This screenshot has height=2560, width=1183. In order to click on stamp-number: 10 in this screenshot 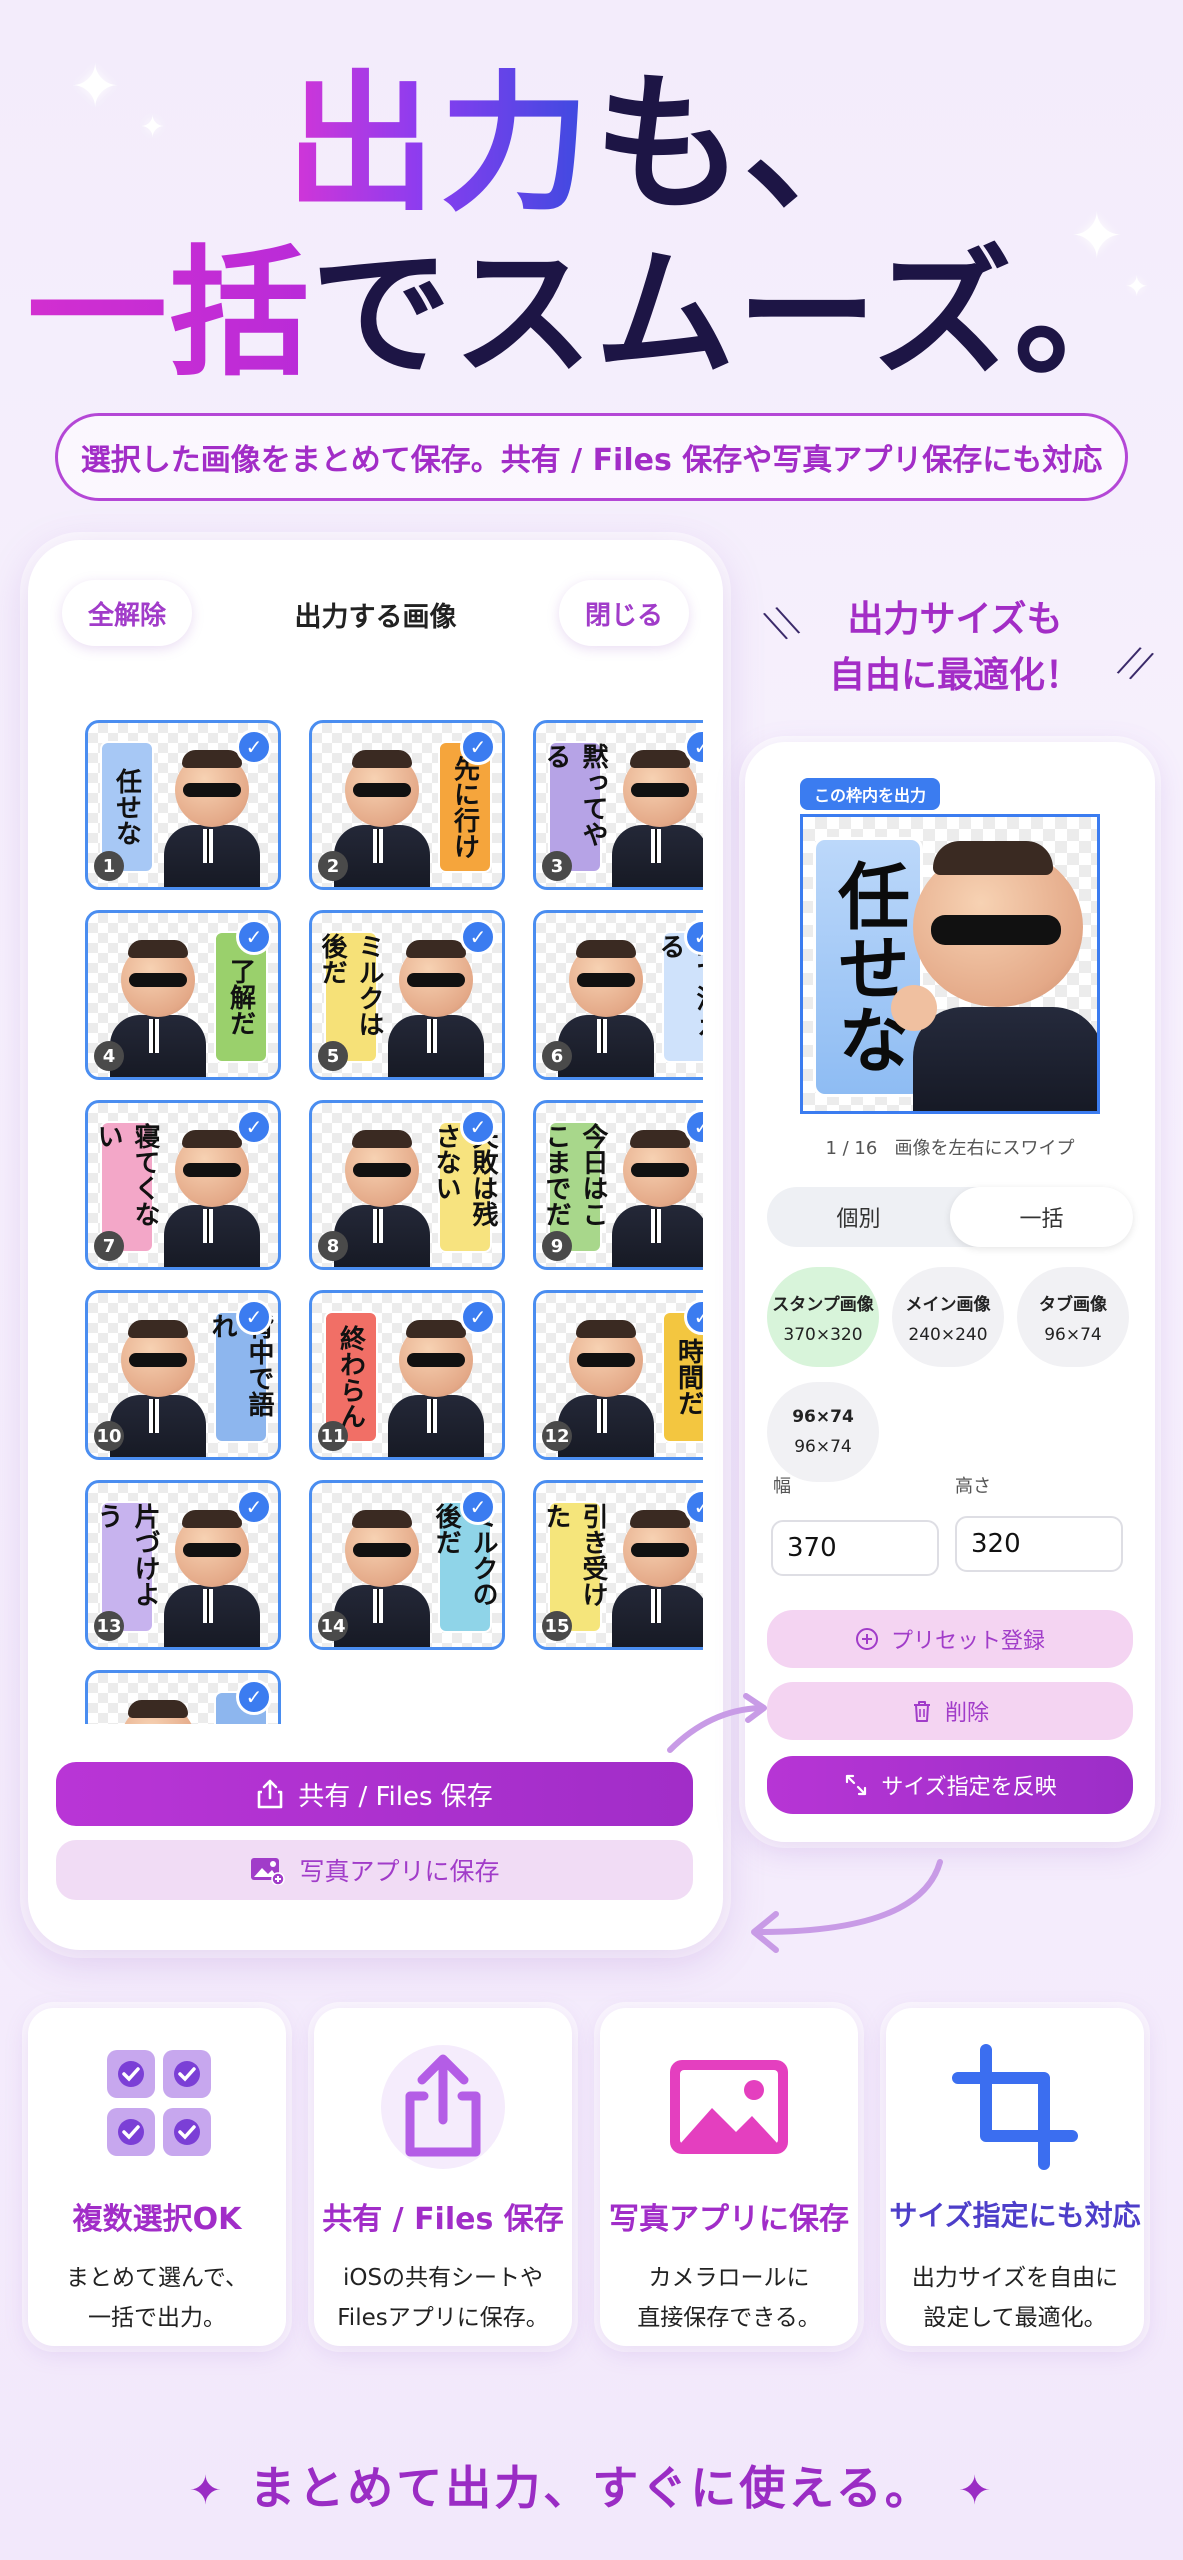, I will do `click(109, 1436)`.